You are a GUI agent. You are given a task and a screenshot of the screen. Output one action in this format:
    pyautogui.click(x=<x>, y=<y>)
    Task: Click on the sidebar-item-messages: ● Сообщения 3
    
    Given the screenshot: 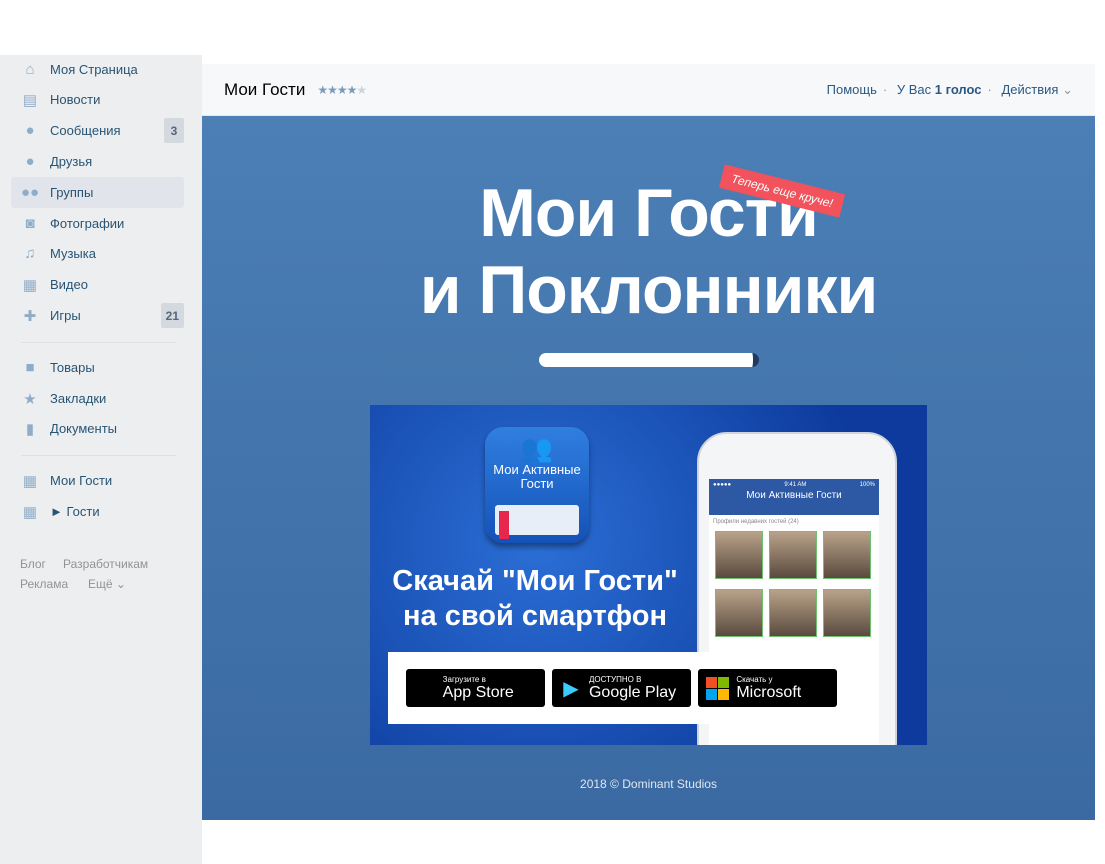 What is the action you would take?
    pyautogui.click(x=97, y=130)
    